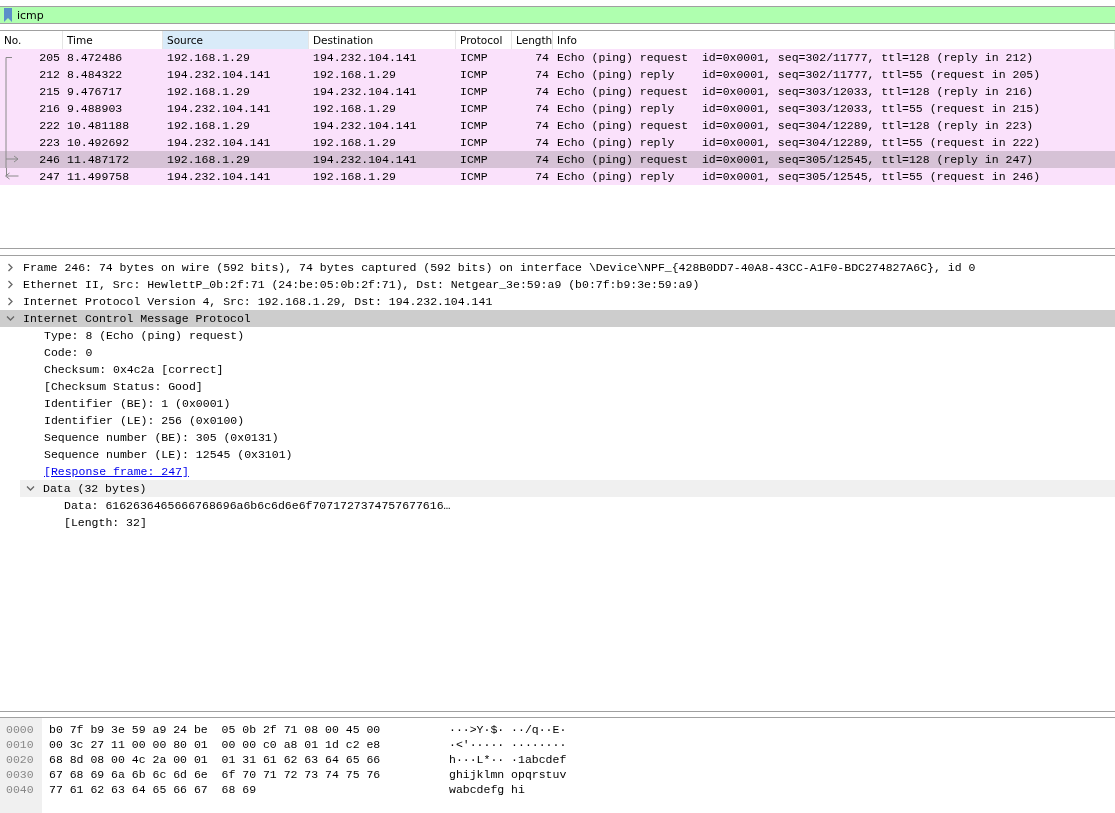 Image resolution: width=1115 pixels, height=813 pixels. Describe the element at coordinates (98, 159) in the screenshot. I see `time-cell: 11.487172` at that location.